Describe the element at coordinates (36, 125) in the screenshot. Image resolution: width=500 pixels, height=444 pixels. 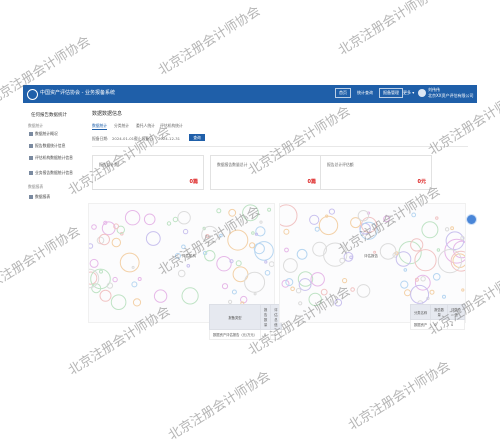
I see `sidebar-group-stats: 数据统计` at that location.